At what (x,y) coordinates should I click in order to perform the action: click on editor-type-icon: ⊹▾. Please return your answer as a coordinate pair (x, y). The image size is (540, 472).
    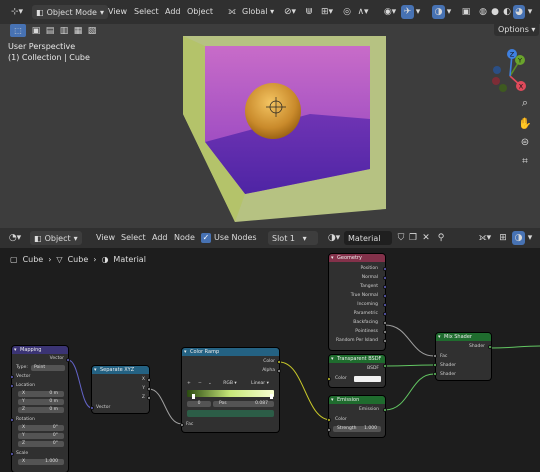
    Looking at the image, I should click on (17, 12).